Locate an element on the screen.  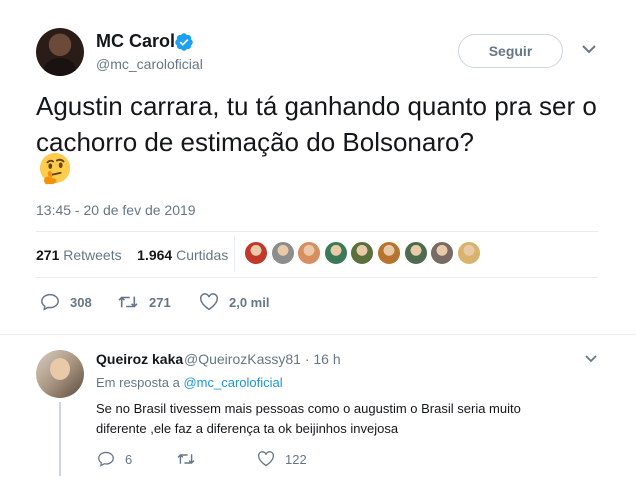
thread-line is located at coordinates (60, 439).